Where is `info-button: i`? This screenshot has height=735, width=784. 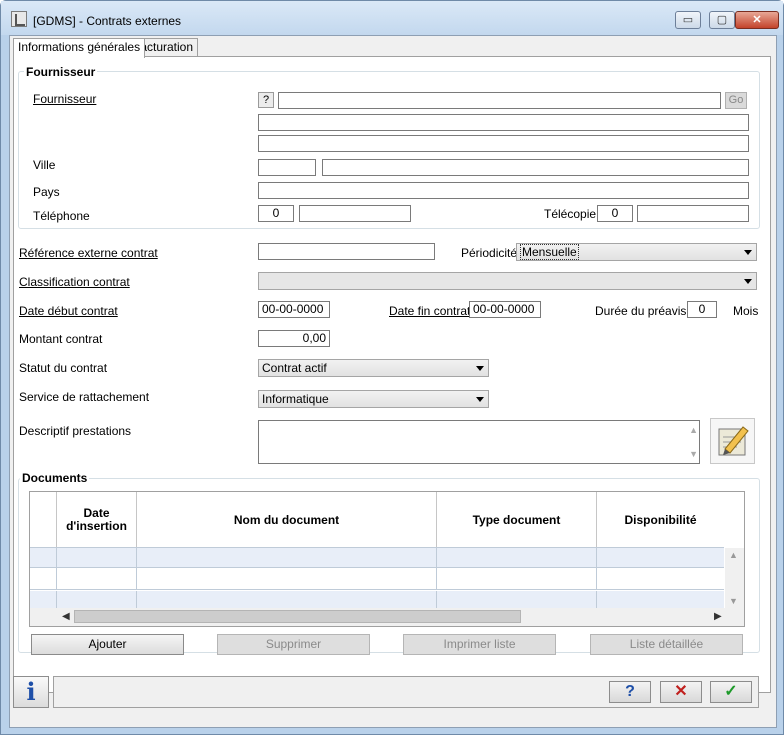 info-button: i is located at coordinates (31, 692).